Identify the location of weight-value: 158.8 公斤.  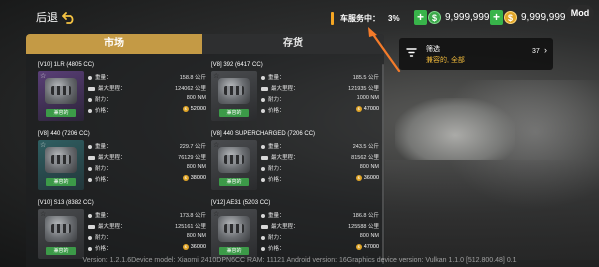
(192, 78).